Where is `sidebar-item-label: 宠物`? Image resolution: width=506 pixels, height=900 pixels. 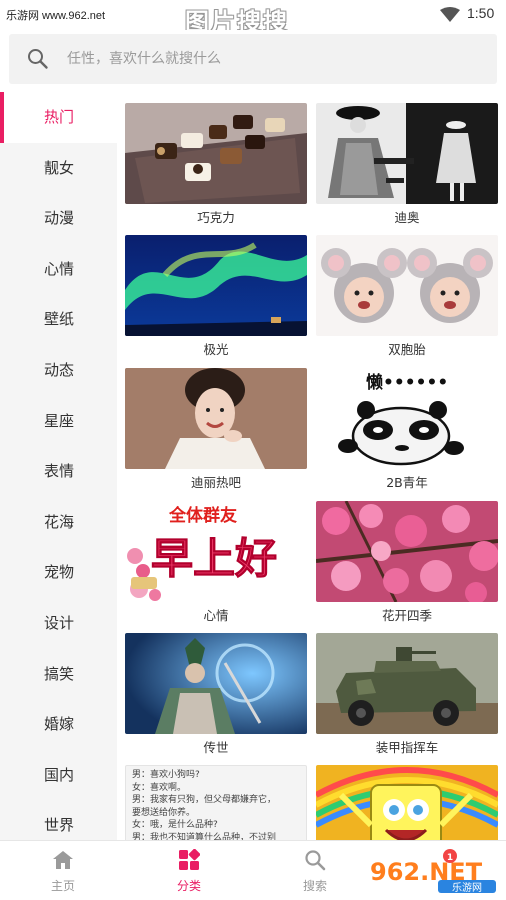 sidebar-item-label: 宠物 is located at coordinates (59, 572).